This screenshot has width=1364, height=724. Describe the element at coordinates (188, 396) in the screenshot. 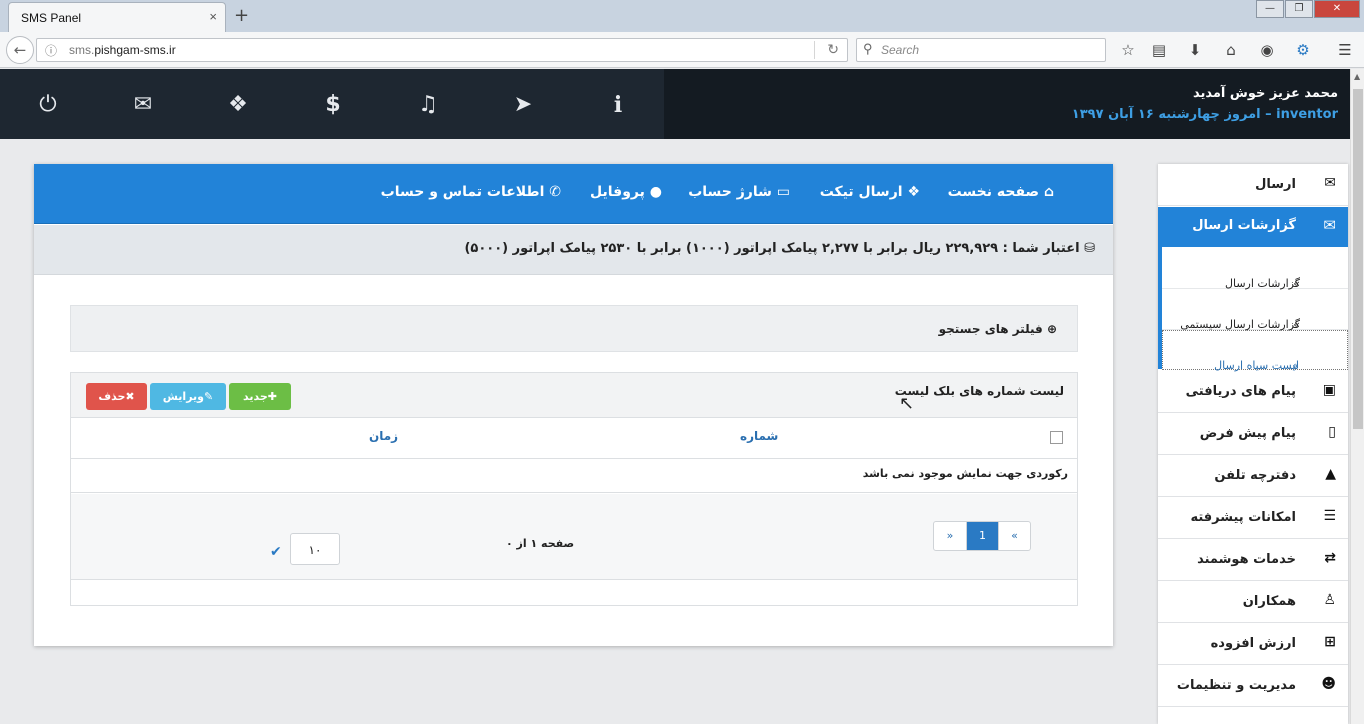

I see `edit-button: ✎ویرایش` at that location.